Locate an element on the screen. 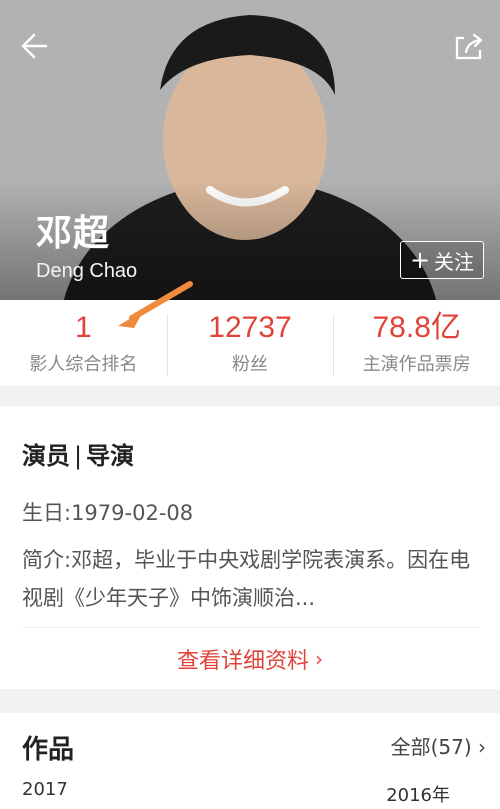 This screenshot has height=809, width=500. back-button is located at coordinates (36, 46).